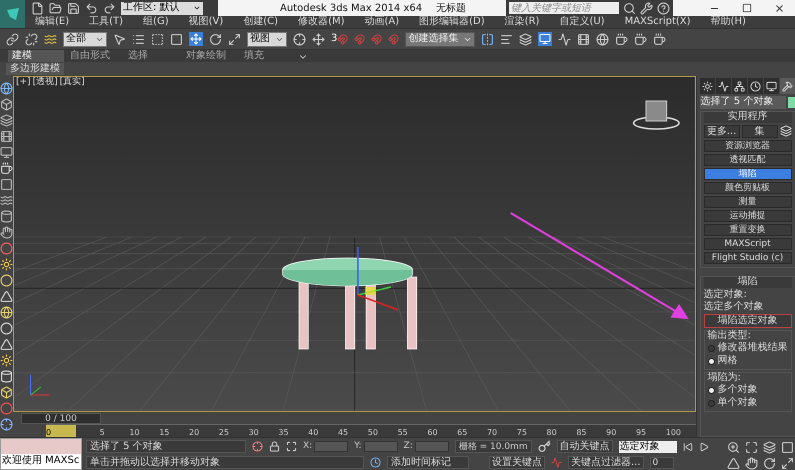 Image resolution: width=795 pixels, height=470 pixels. I want to click on unlink-icon, so click(31, 39).